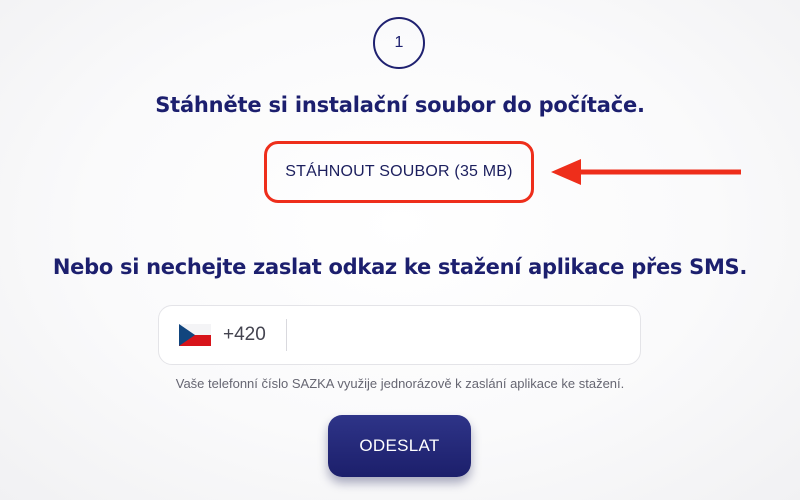  I want to click on phone-number-field: +420, so click(399, 335).